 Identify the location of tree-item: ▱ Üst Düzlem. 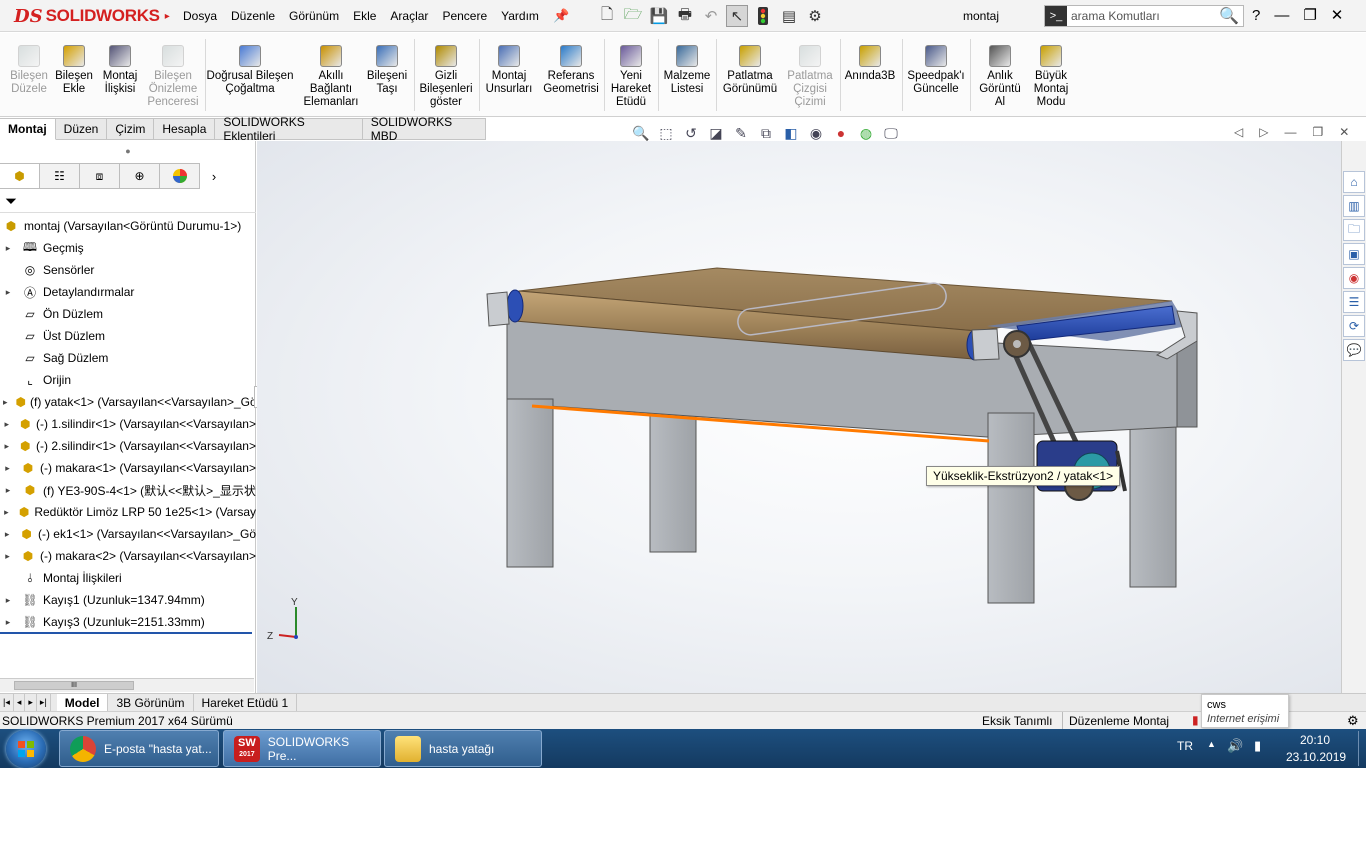
(128, 336).